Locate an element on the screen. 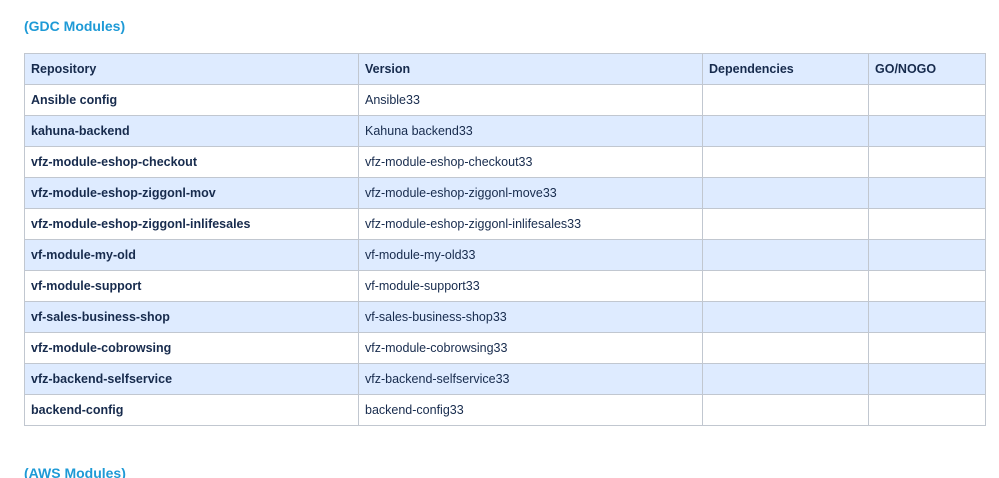 This screenshot has width=999, height=478. gdc-modules-heading: (GDC Modules) is located at coordinates (74, 26).